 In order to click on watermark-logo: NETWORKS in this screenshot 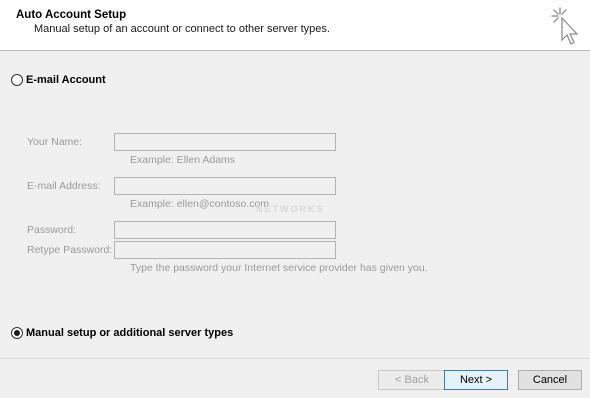, I will do `click(290, 196)`.